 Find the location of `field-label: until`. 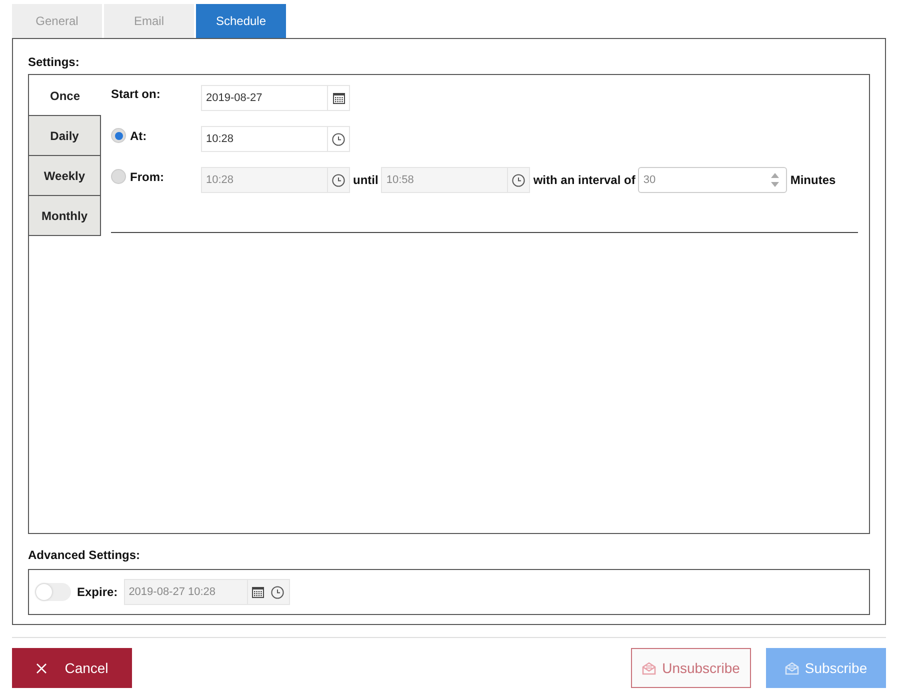

field-label: until is located at coordinates (365, 180).